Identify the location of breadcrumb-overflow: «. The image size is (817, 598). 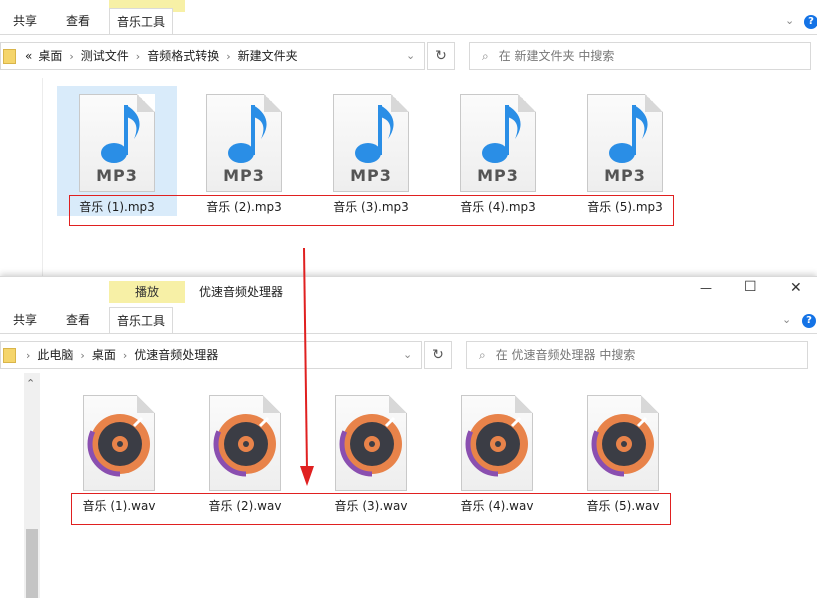
(28, 56).